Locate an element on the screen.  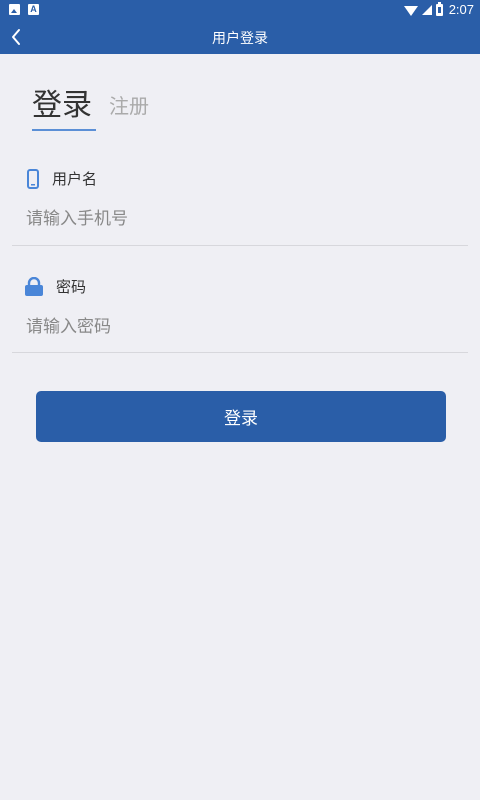
battery-icon is located at coordinates (439, 8).